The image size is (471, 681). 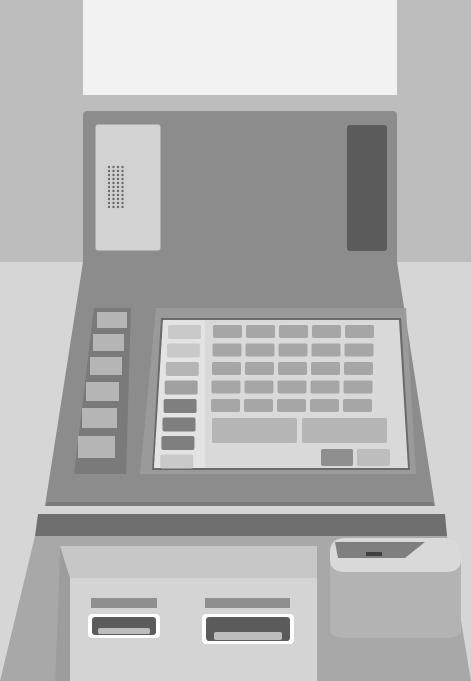 What do you see at coordinates (395, 588) in the screenshot?
I see `card-reader-icon` at bounding box center [395, 588].